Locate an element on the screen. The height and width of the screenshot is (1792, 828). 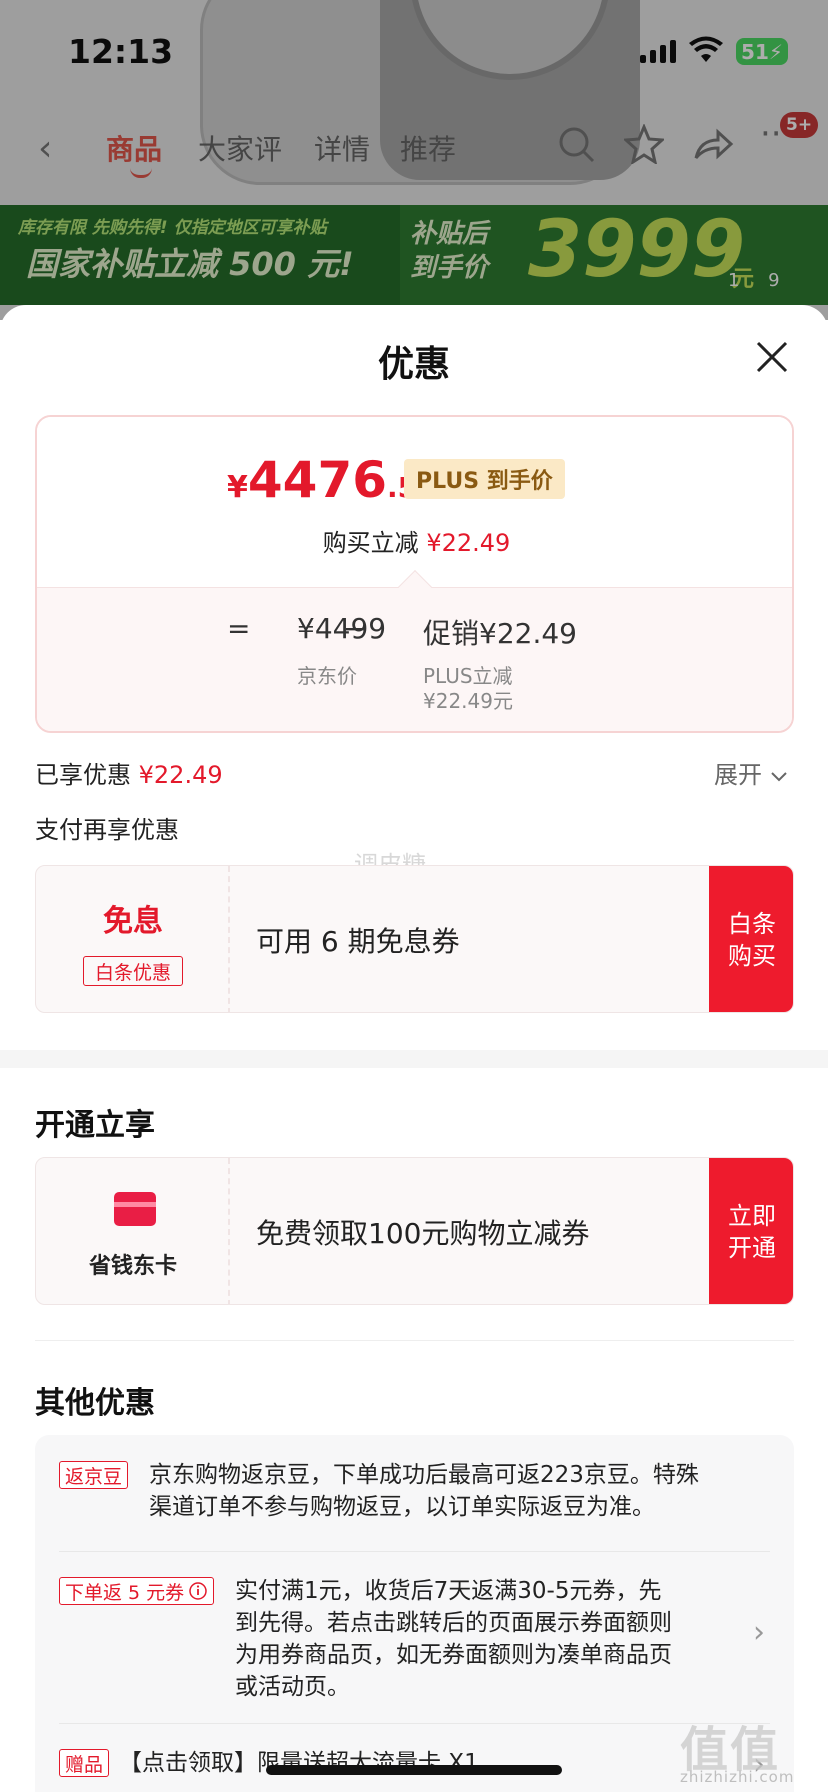
savings-card-desc: 免费领取100元购物立减券 is located at coordinates (423, 1233).